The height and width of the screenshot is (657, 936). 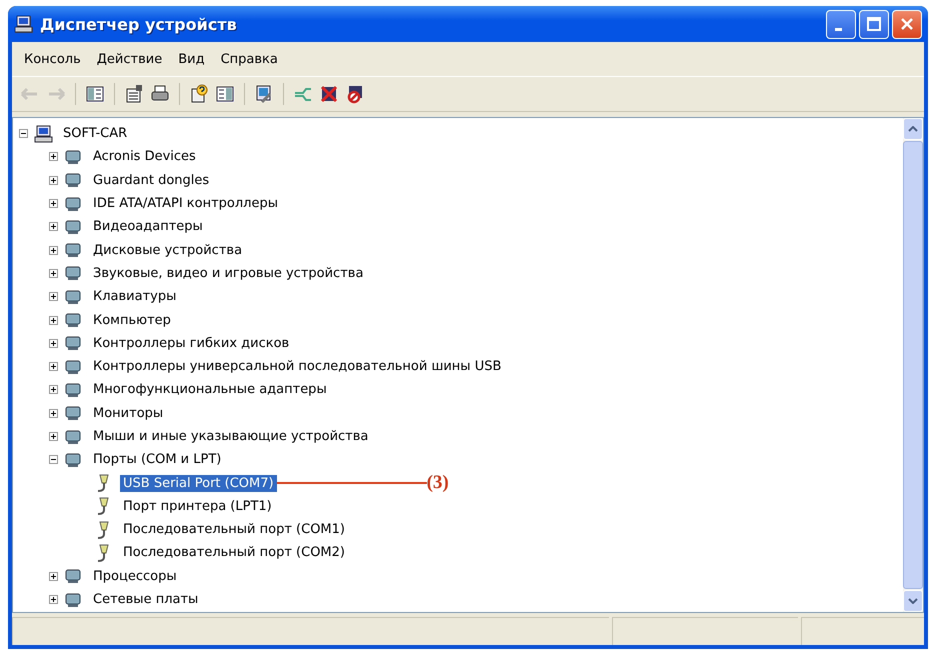 I want to click on menu-item: Вид, so click(x=191, y=59).